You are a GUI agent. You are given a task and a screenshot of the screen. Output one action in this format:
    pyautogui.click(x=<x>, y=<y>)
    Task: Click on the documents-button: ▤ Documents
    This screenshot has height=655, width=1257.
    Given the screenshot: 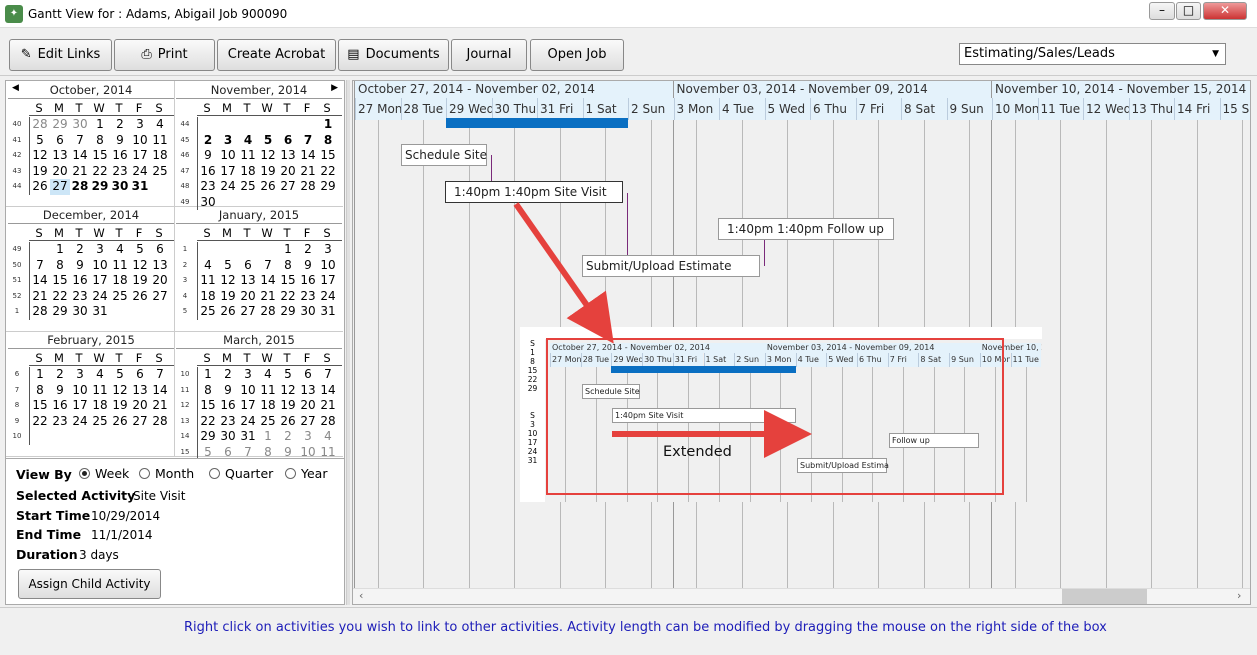 What is the action you would take?
    pyautogui.click(x=393, y=55)
    